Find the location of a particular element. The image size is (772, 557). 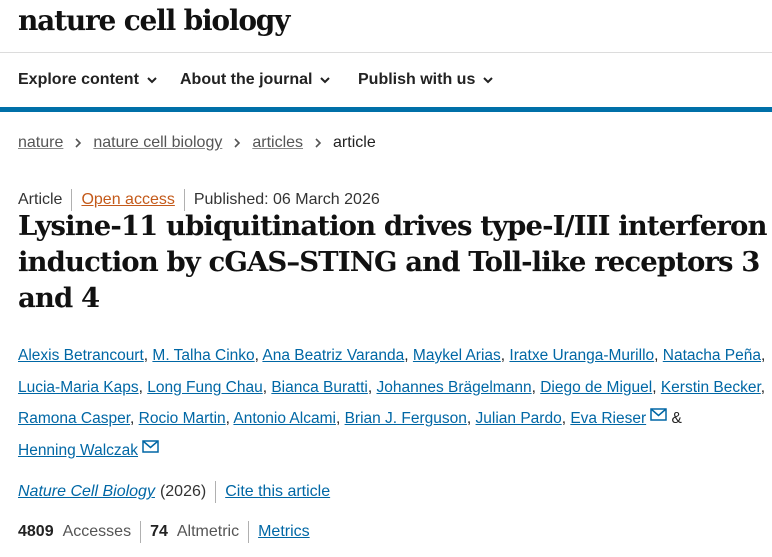

published-date: Published: 06 March 2026 is located at coordinates (286, 199).